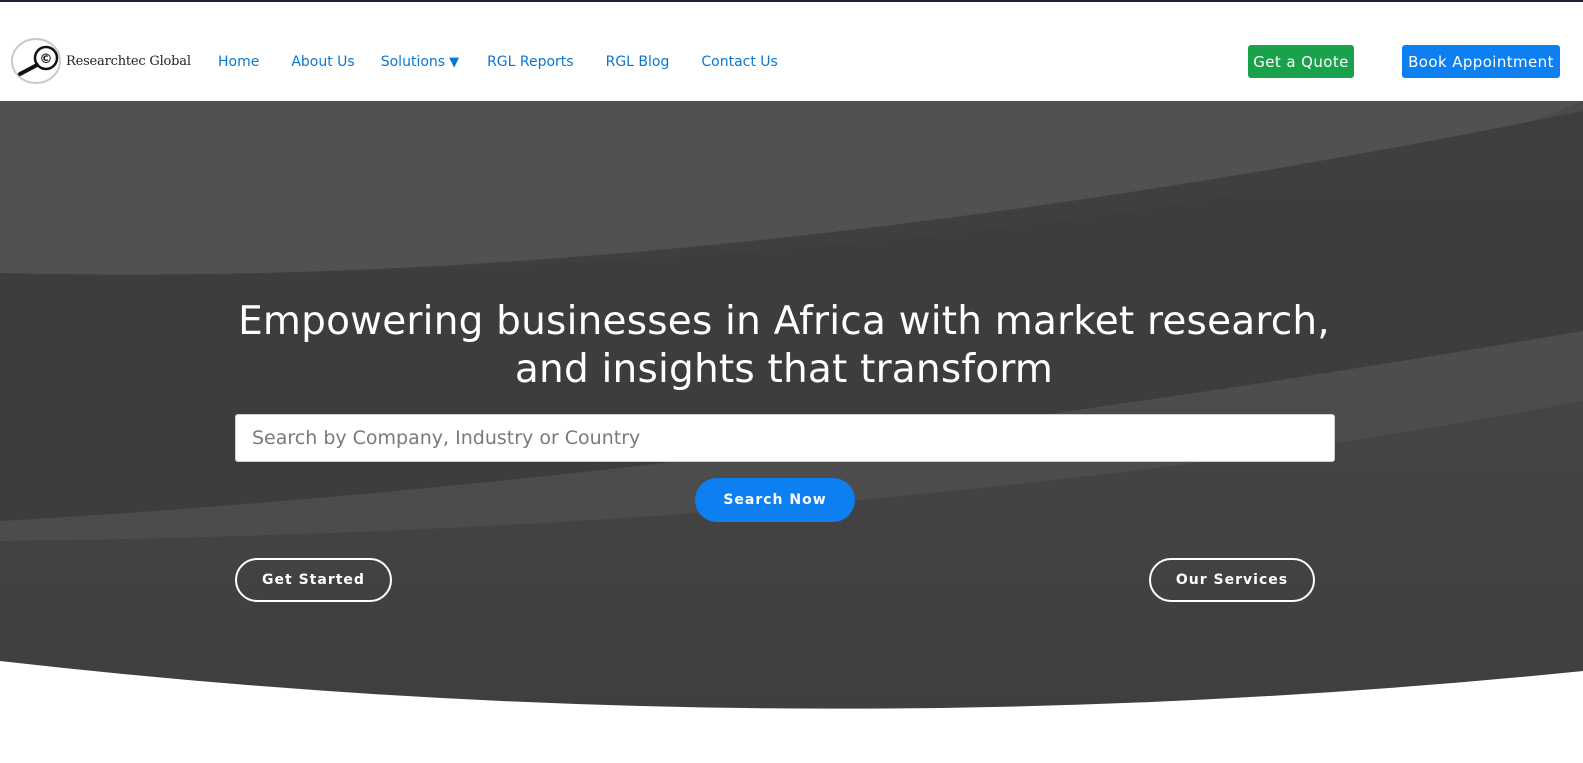 The height and width of the screenshot is (763, 1583). Describe the element at coordinates (413, 62) in the screenshot. I see `nav-solutions-label: Solutions` at that location.